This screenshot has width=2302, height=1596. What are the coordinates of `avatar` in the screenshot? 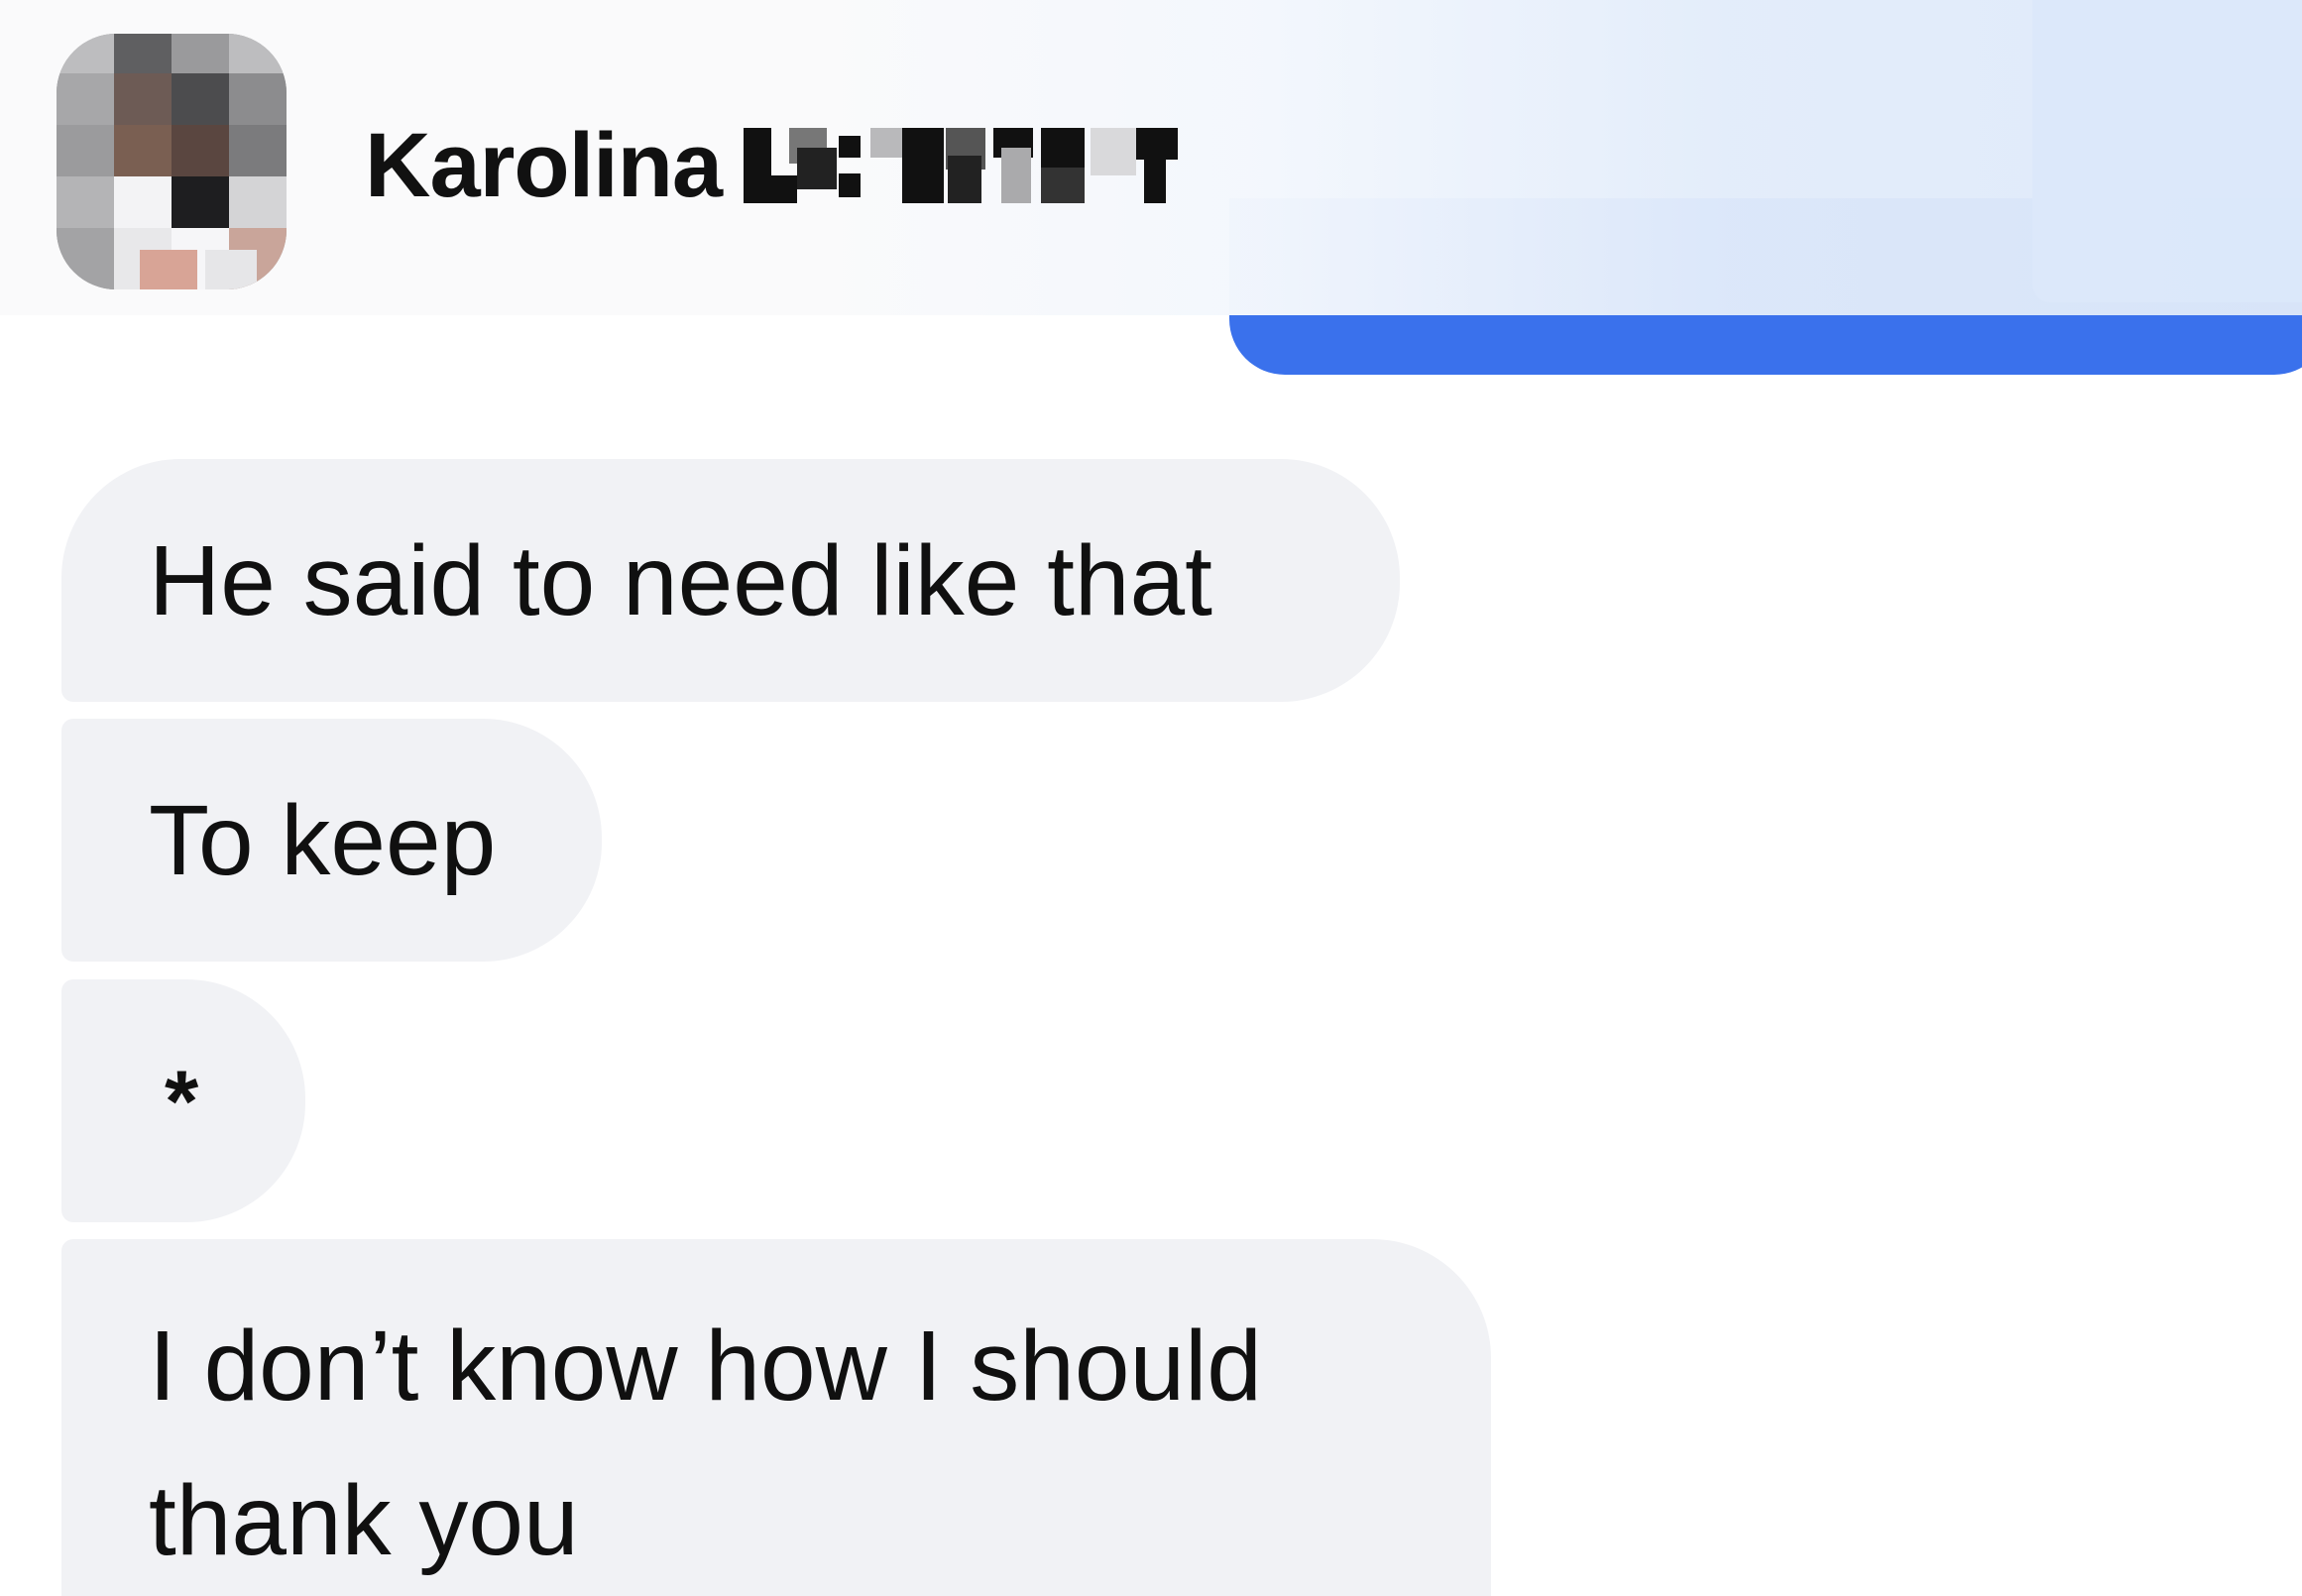 It's located at (172, 161).